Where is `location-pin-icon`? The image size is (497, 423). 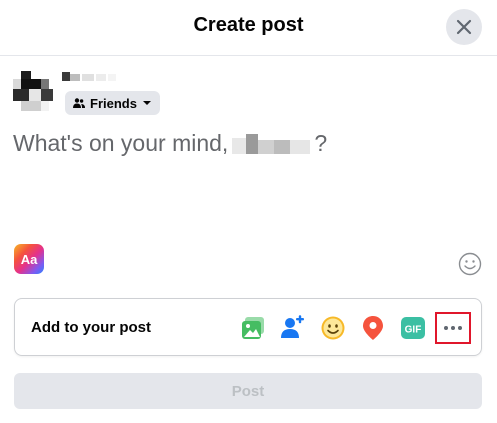 location-pin-icon is located at coordinates (373, 328).